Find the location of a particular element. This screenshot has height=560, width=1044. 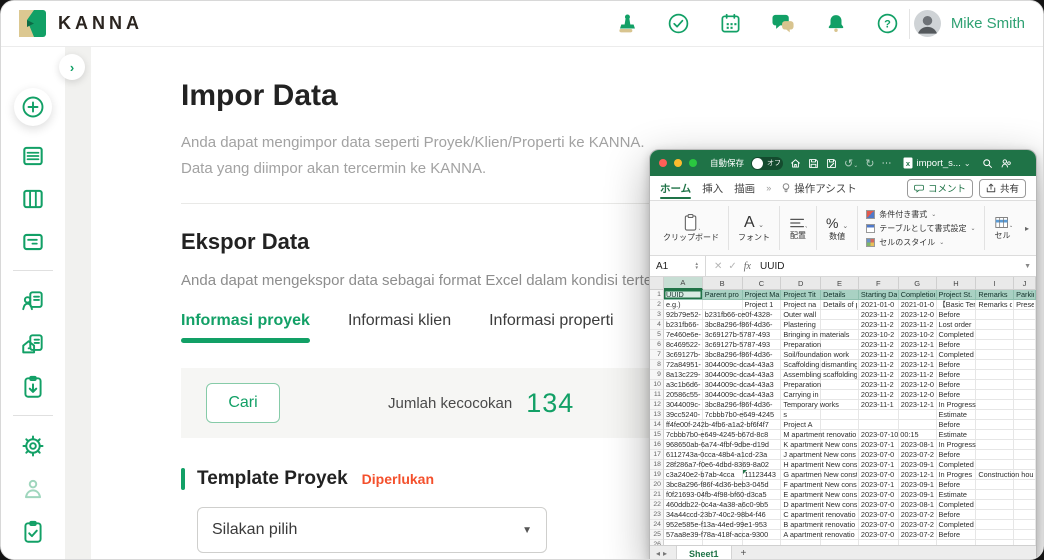

row-number: 20 is located at coordinates (657, 485).